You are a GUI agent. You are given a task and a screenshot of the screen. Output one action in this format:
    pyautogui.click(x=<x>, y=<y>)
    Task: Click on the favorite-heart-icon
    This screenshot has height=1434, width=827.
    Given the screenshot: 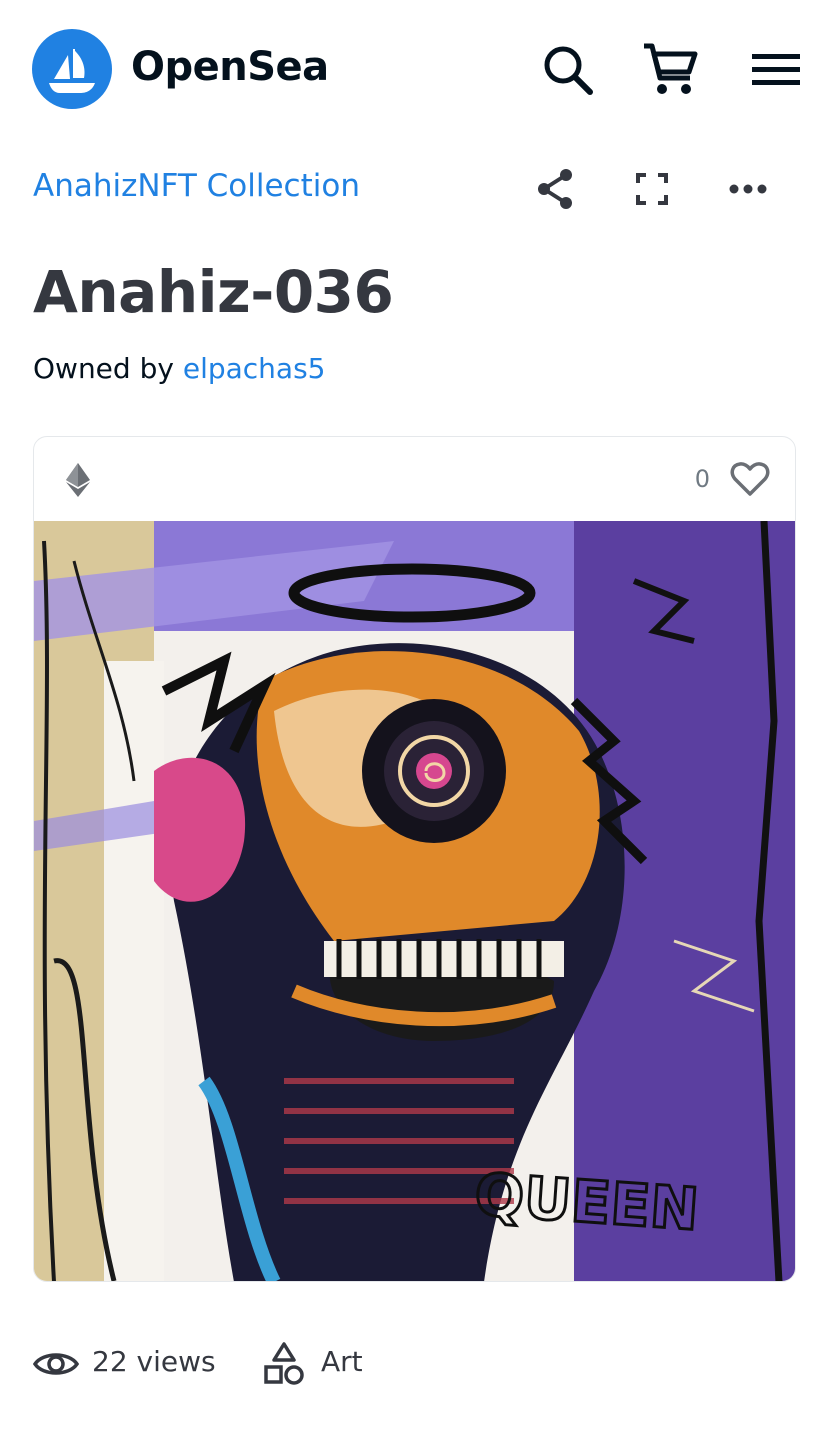 What is the action you would take?
    pyautogui.click(x=750, y=479)
    